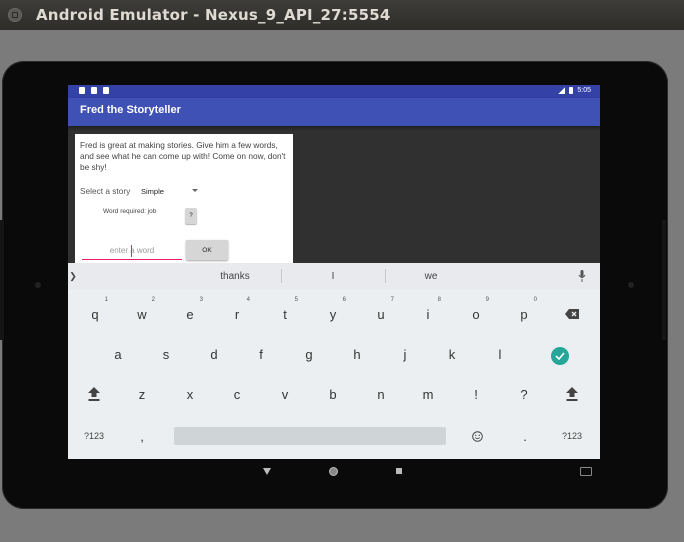  I want to click on app-title: Fred the Storyteller, so click(130, 110).